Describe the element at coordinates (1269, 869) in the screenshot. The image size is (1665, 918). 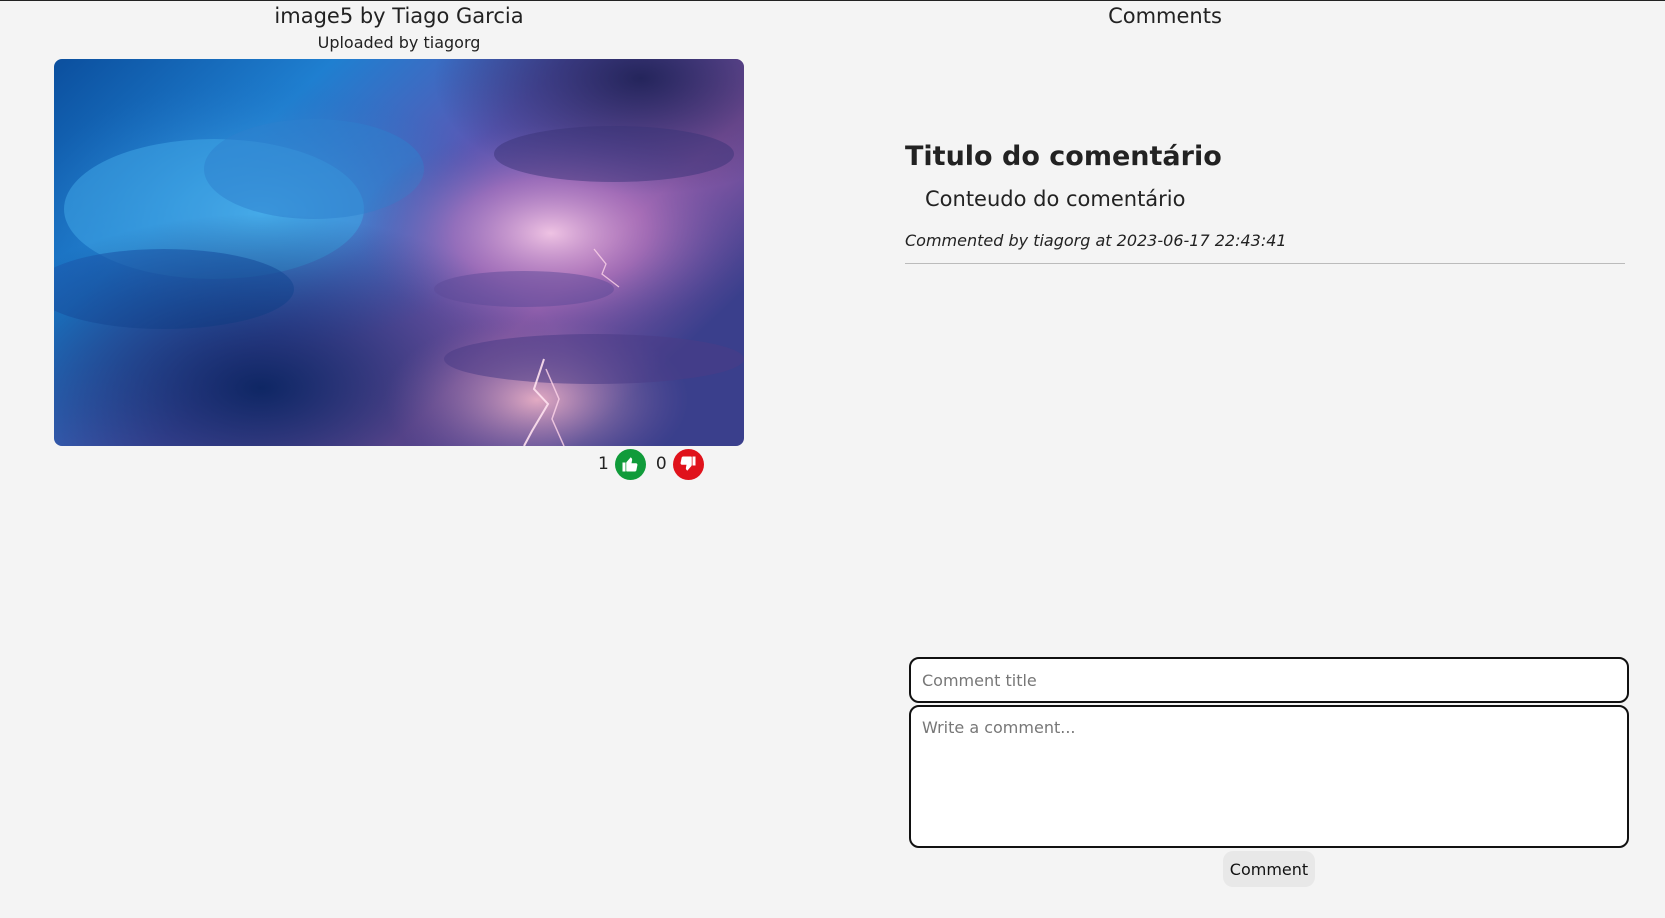
I see `comment-submit-button: Comment` at that location.